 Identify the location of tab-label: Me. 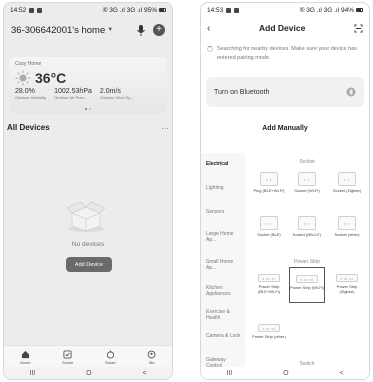
(151, 362).